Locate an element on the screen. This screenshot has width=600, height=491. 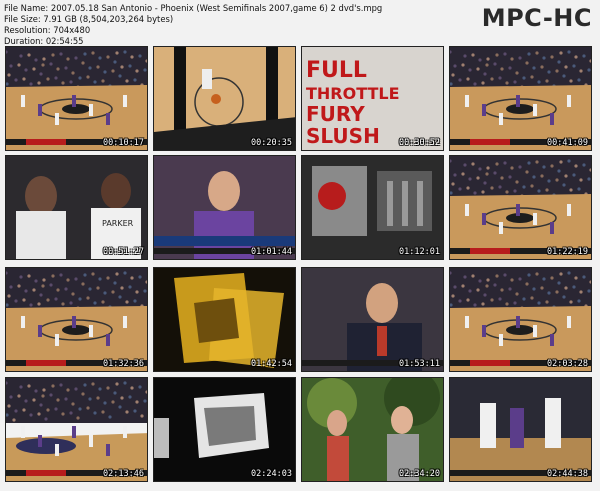
video-thumbnail: 01:12:01 is located at coordinates (372, 207).